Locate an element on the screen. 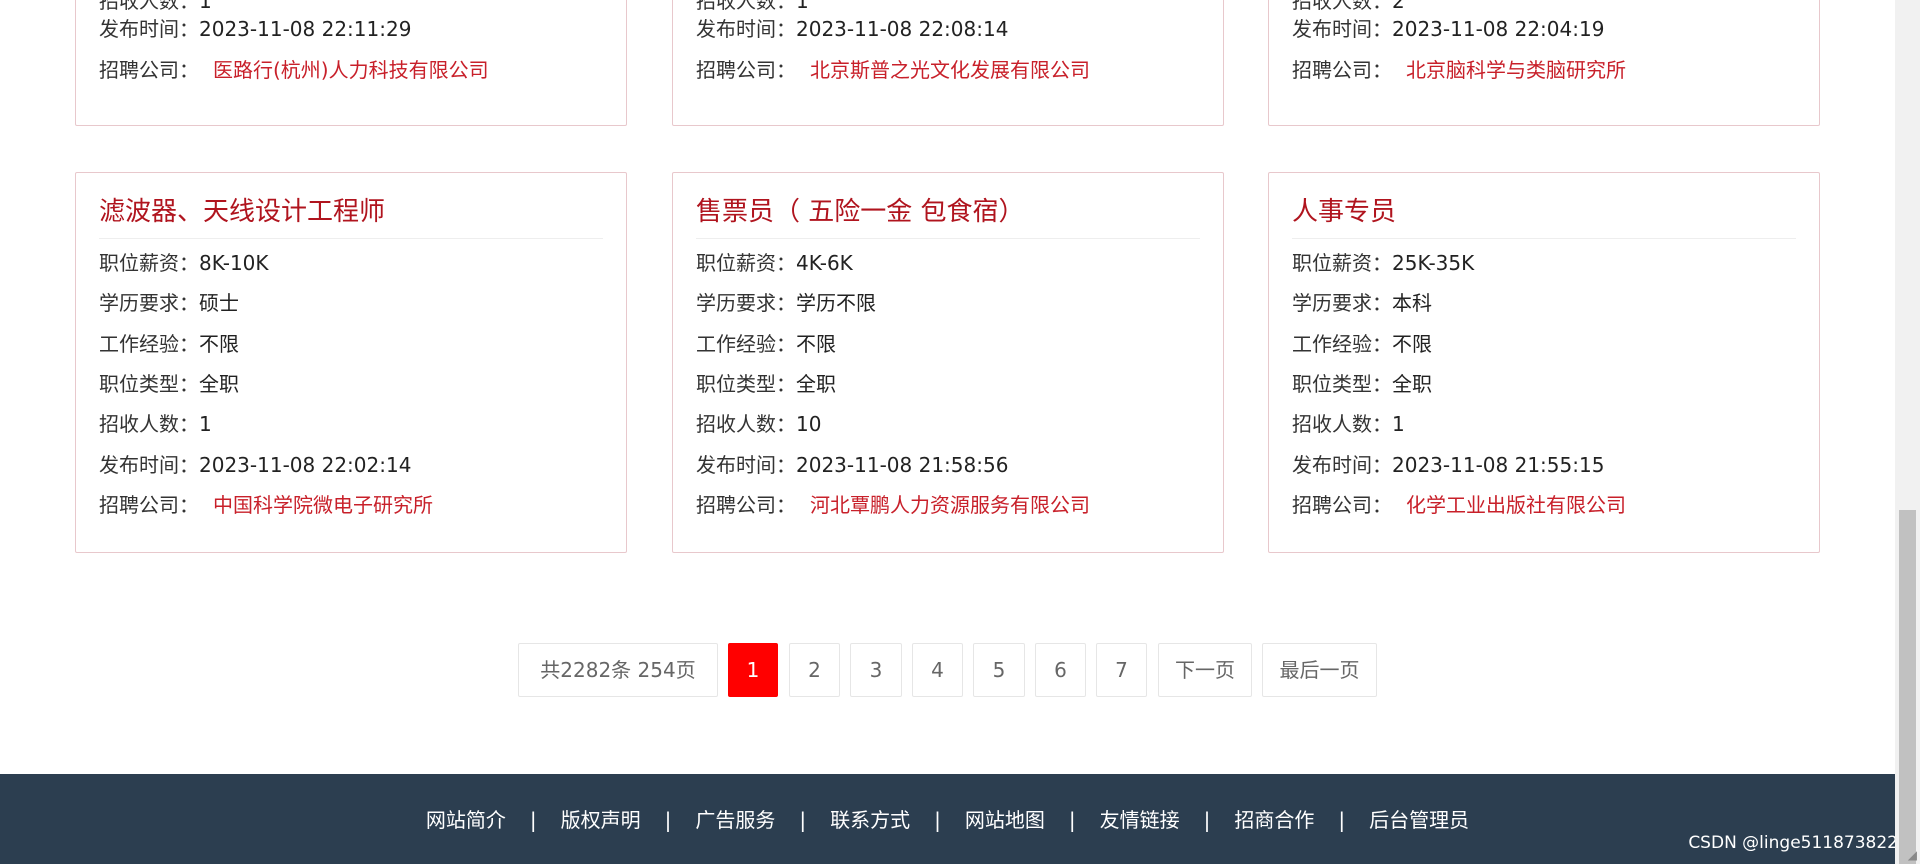 The height and width of the screenshot is (864, 1920). page-2-button: 2 is located at coordinates (814, 670).